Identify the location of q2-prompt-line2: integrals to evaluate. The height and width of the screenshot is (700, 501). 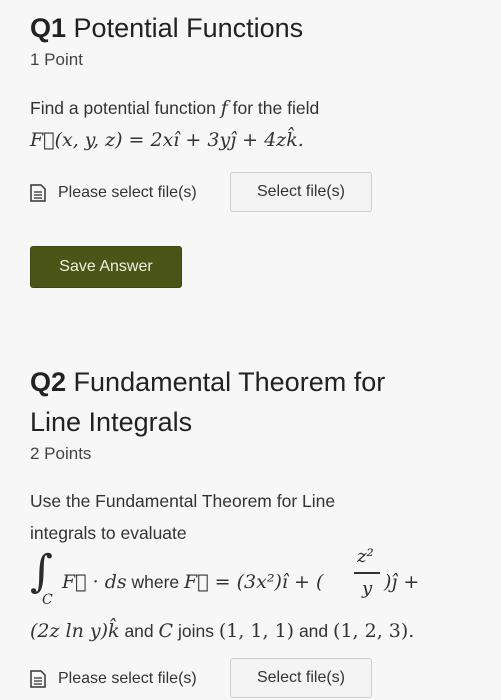
(108, 533).